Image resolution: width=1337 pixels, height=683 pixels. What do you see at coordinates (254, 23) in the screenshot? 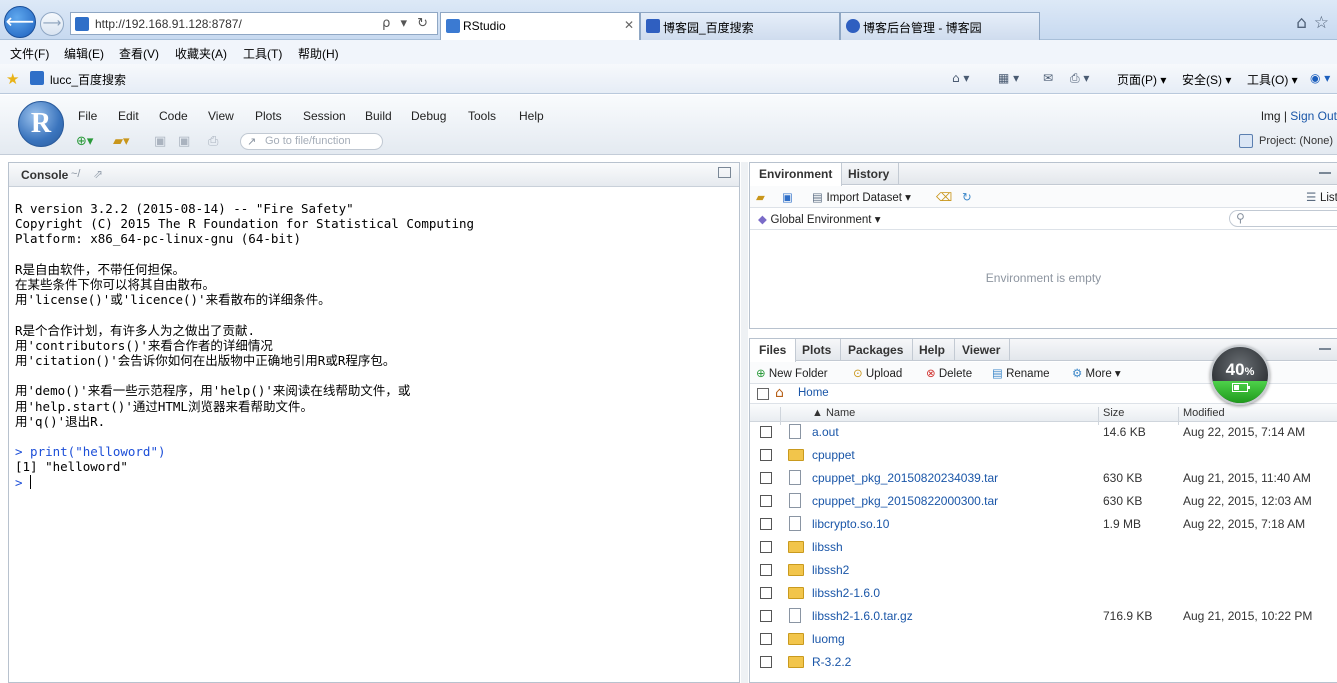
I see `address-bar: http://192.168.91.128:8787/ ρ ▾ ↻` at bounding box center [254, 23].